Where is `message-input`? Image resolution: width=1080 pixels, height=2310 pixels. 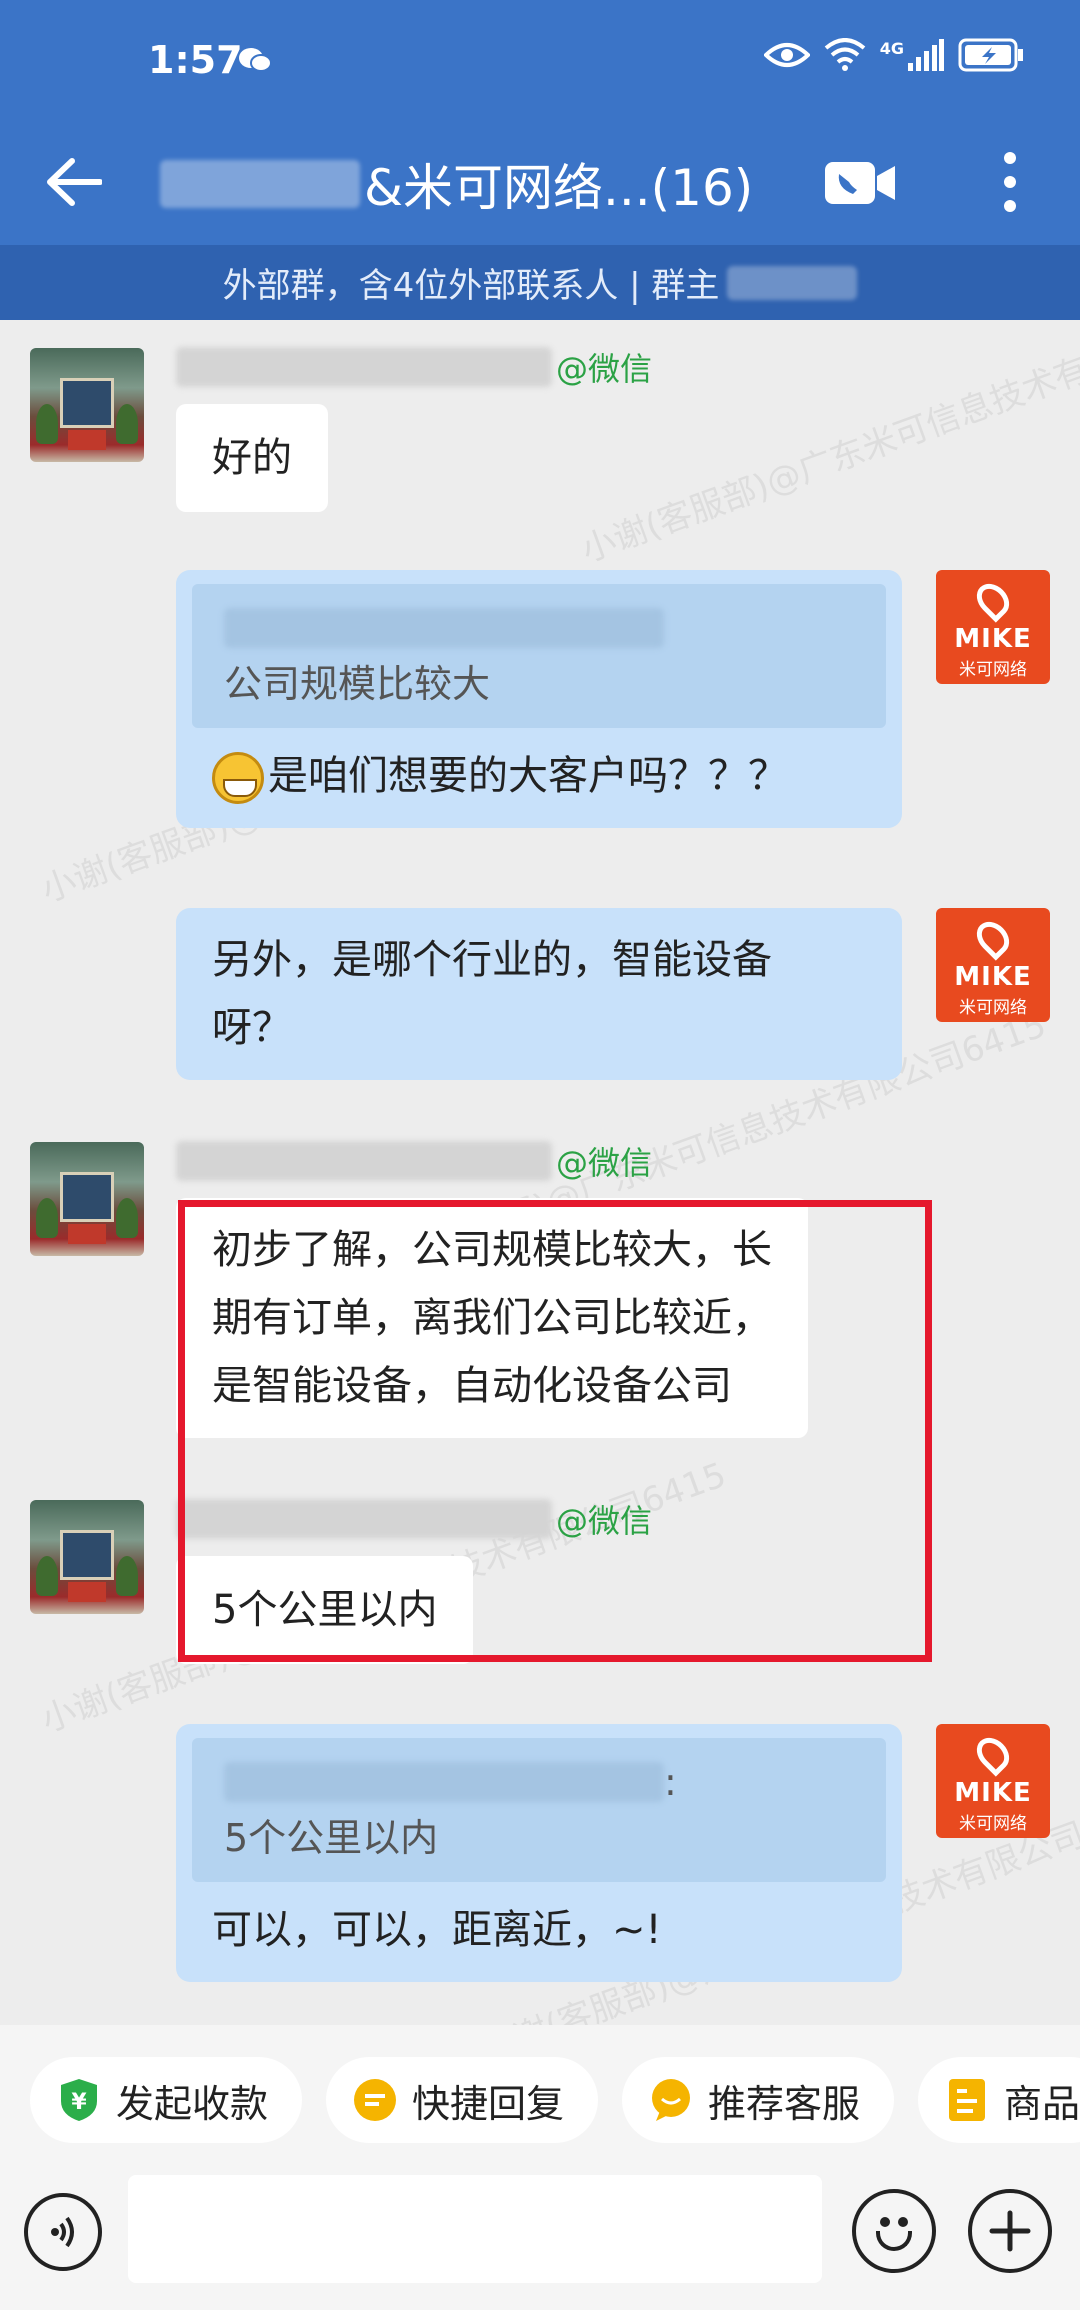
message-input is located at coordinates (475, 2229).